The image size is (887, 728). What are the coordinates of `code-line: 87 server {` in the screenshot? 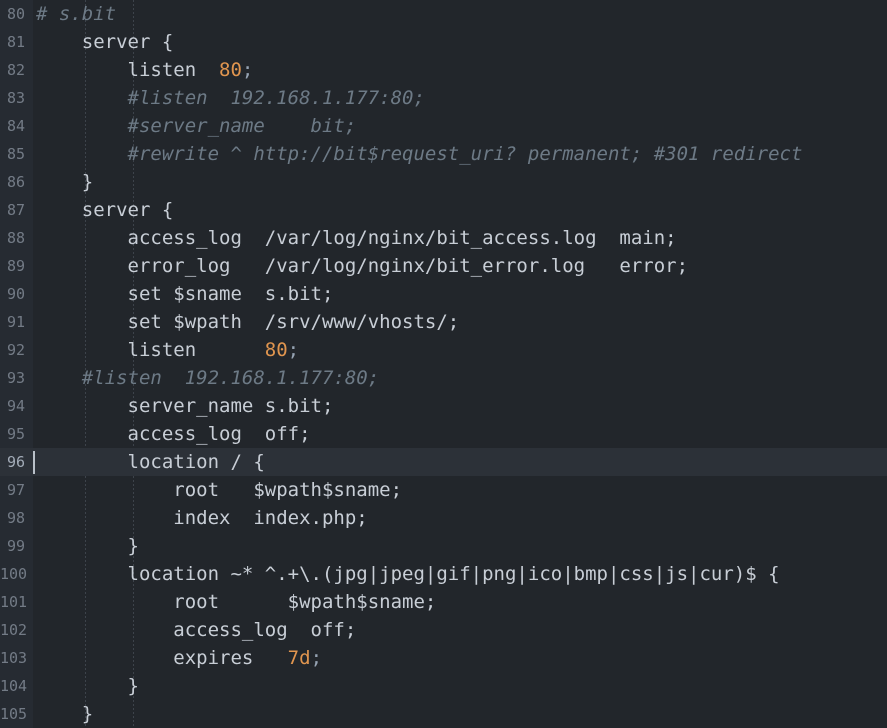 It's located at (443, 210).